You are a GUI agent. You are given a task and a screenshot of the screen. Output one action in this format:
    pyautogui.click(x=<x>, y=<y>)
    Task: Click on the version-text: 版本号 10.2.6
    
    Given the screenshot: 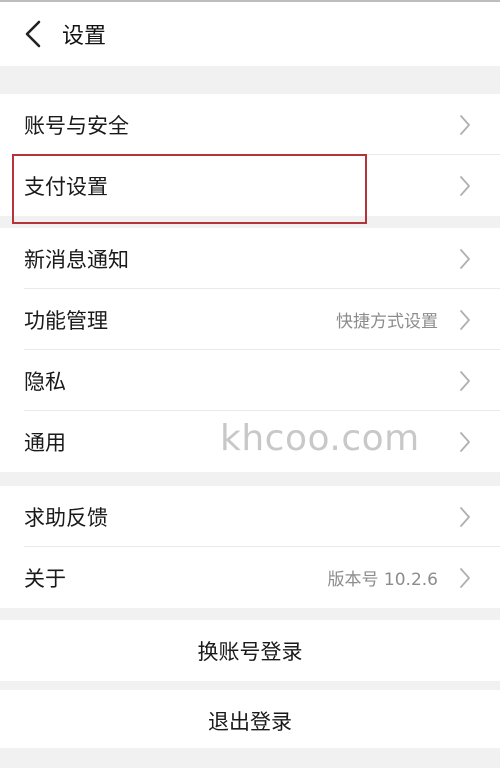 What is the action you would take?
    pyautogui.click(x=382, y=580)
    